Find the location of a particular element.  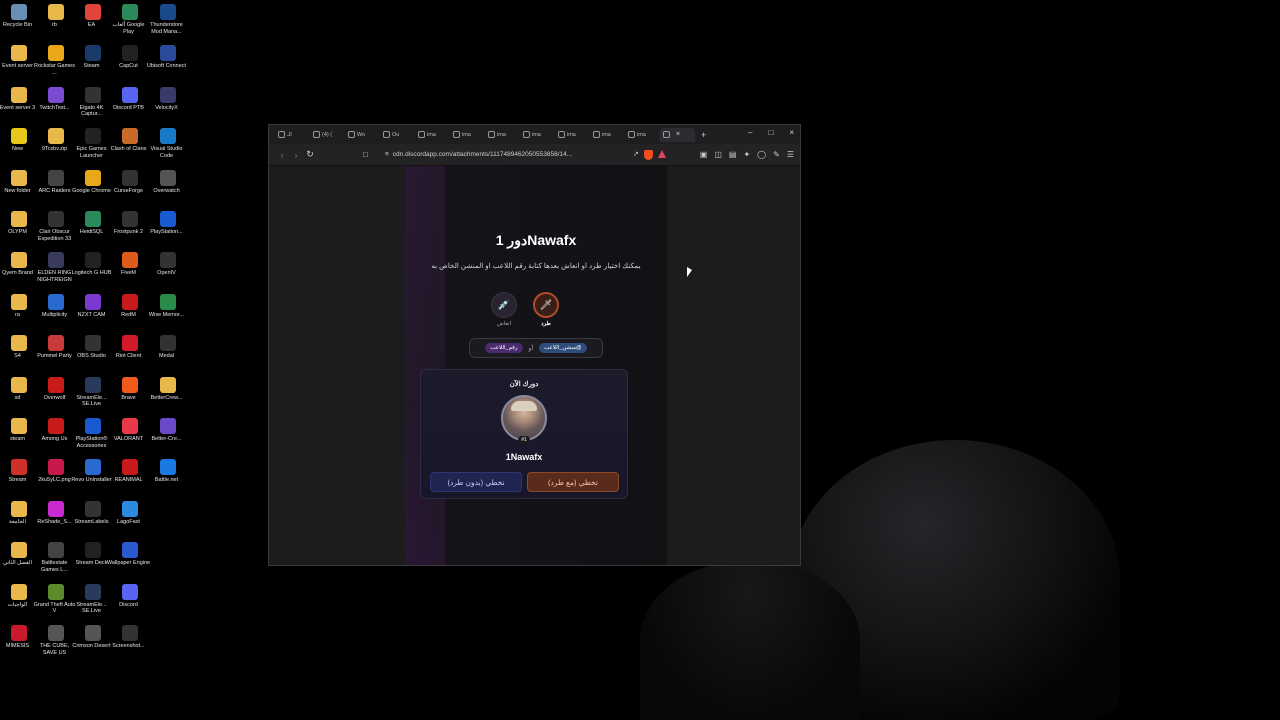

zip-icon is located at coordinates (56, 136).